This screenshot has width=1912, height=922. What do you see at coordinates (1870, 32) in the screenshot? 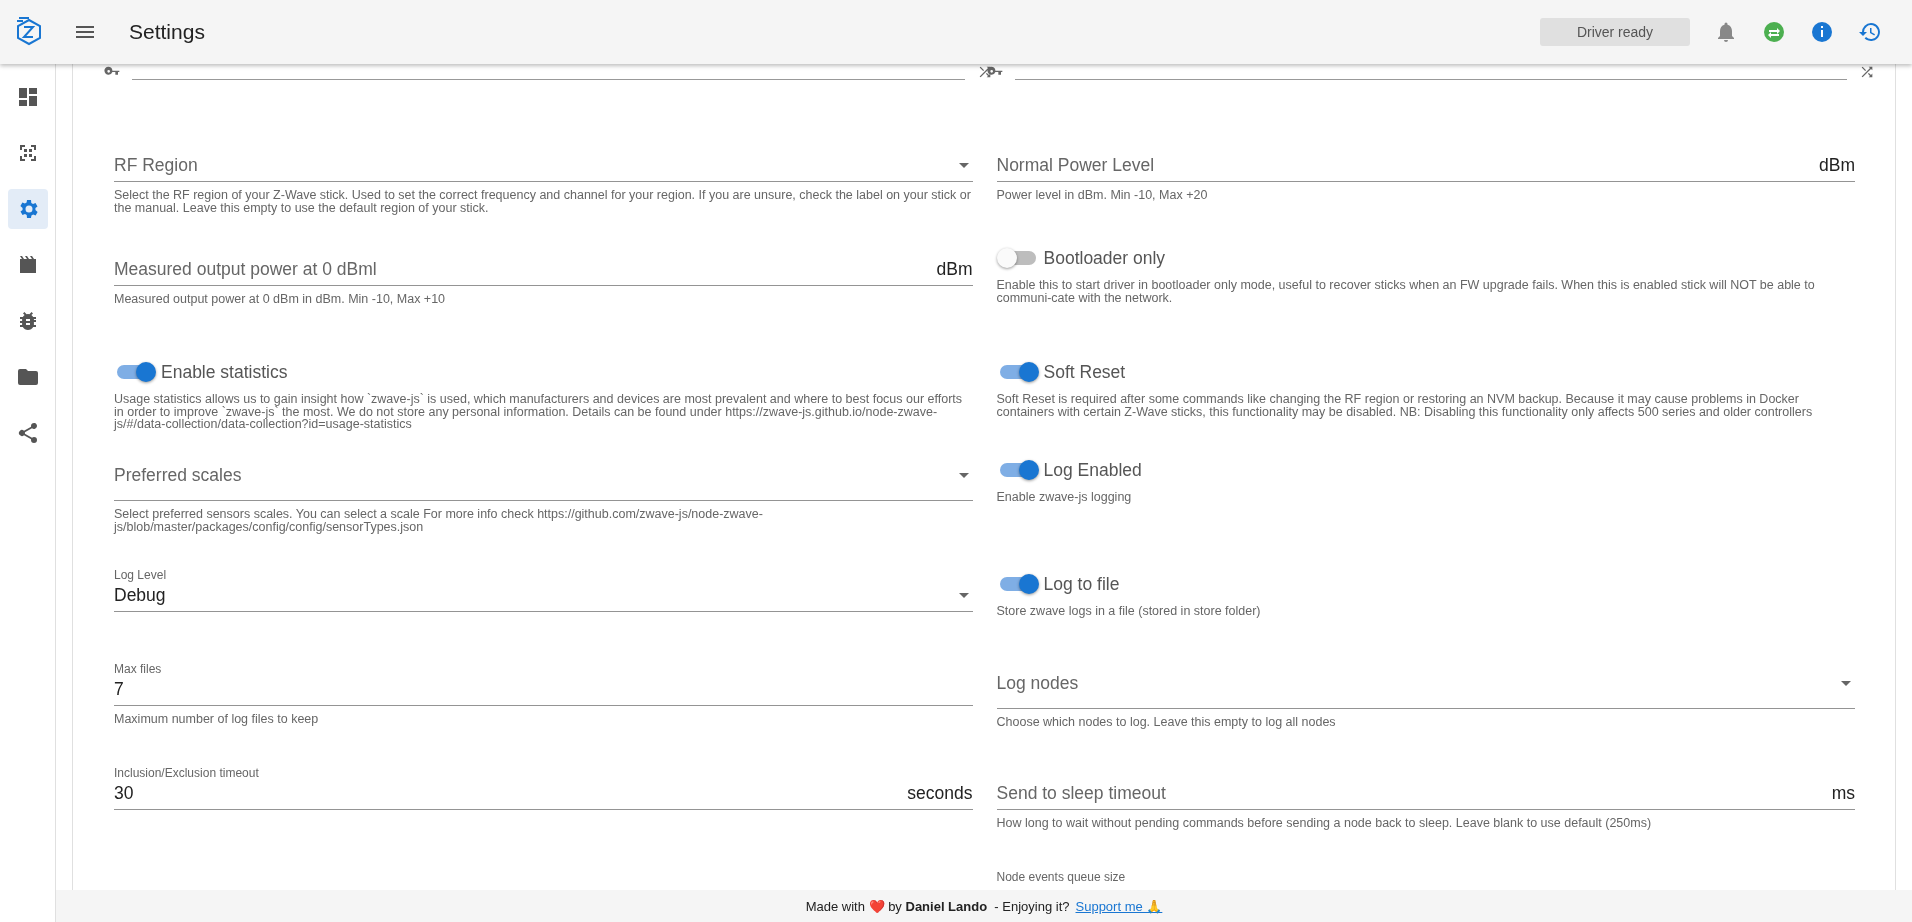
I see `history-icon` at bounding box center [1870, 32].